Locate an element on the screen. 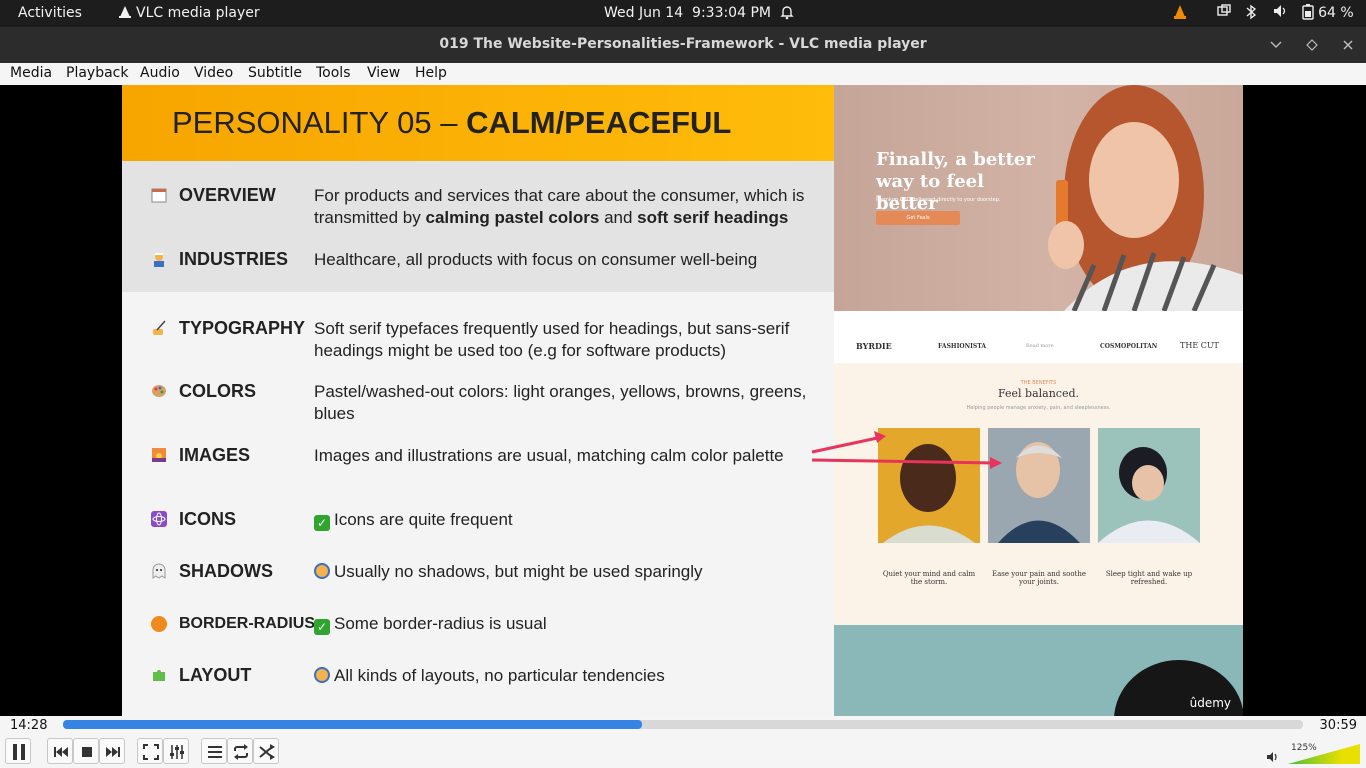 The image size is (1366, 768). slide-header: PERSONALITY 05 – CALM/PEACEFUL is located at coordinates (478, 123).